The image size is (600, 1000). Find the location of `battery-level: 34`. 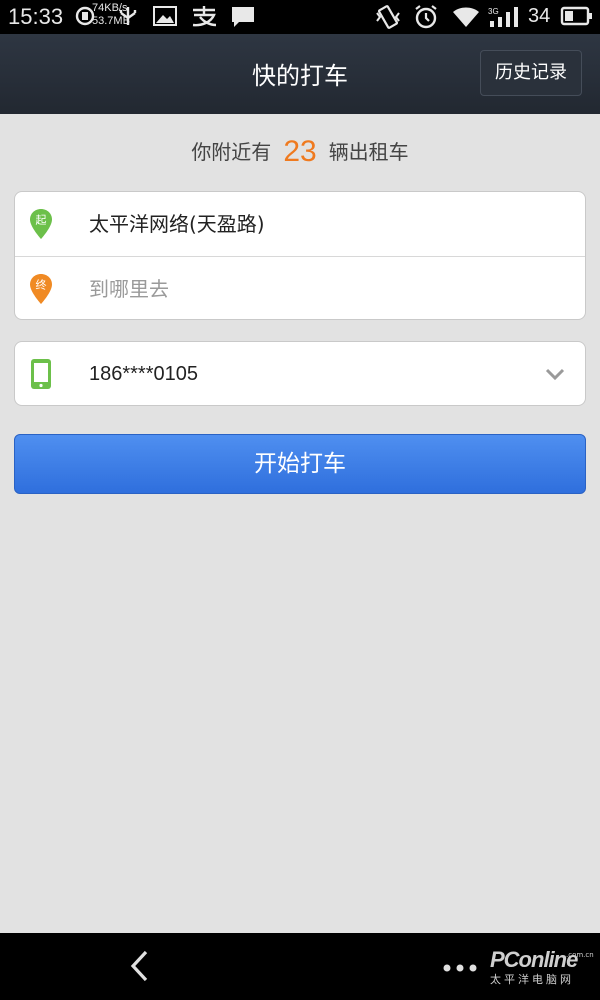

battery-level: 34 is located at coordinates (539, 16).